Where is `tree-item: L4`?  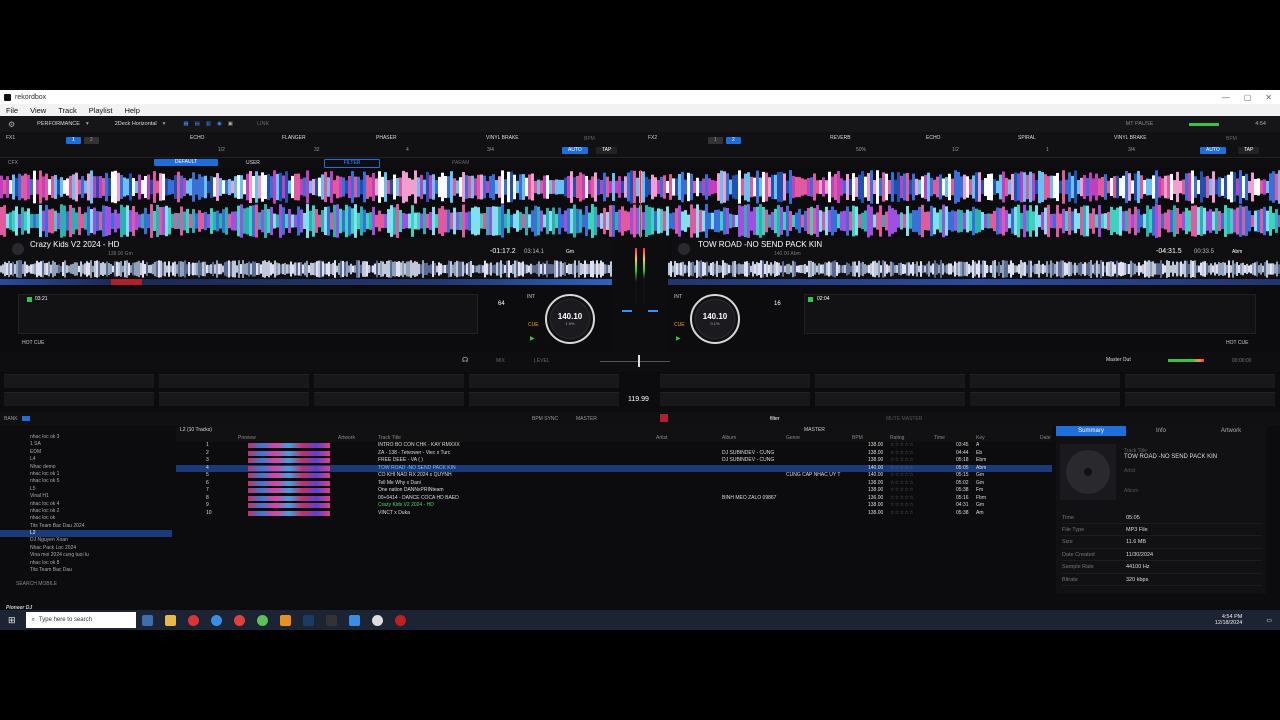
tree-item: L4 is located at coordinates (86, 459).